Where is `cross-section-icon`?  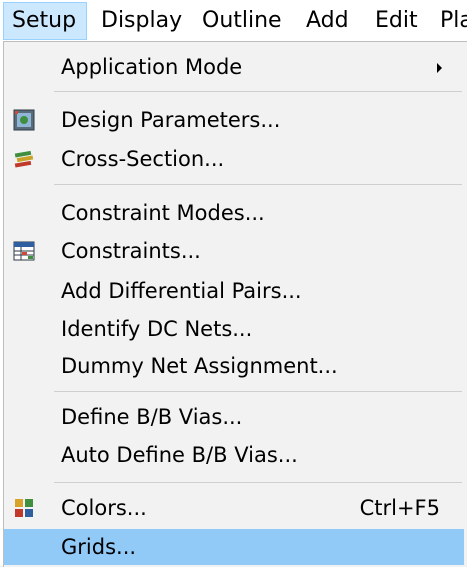
cross-section-icon is located at coordinates (24, 159).